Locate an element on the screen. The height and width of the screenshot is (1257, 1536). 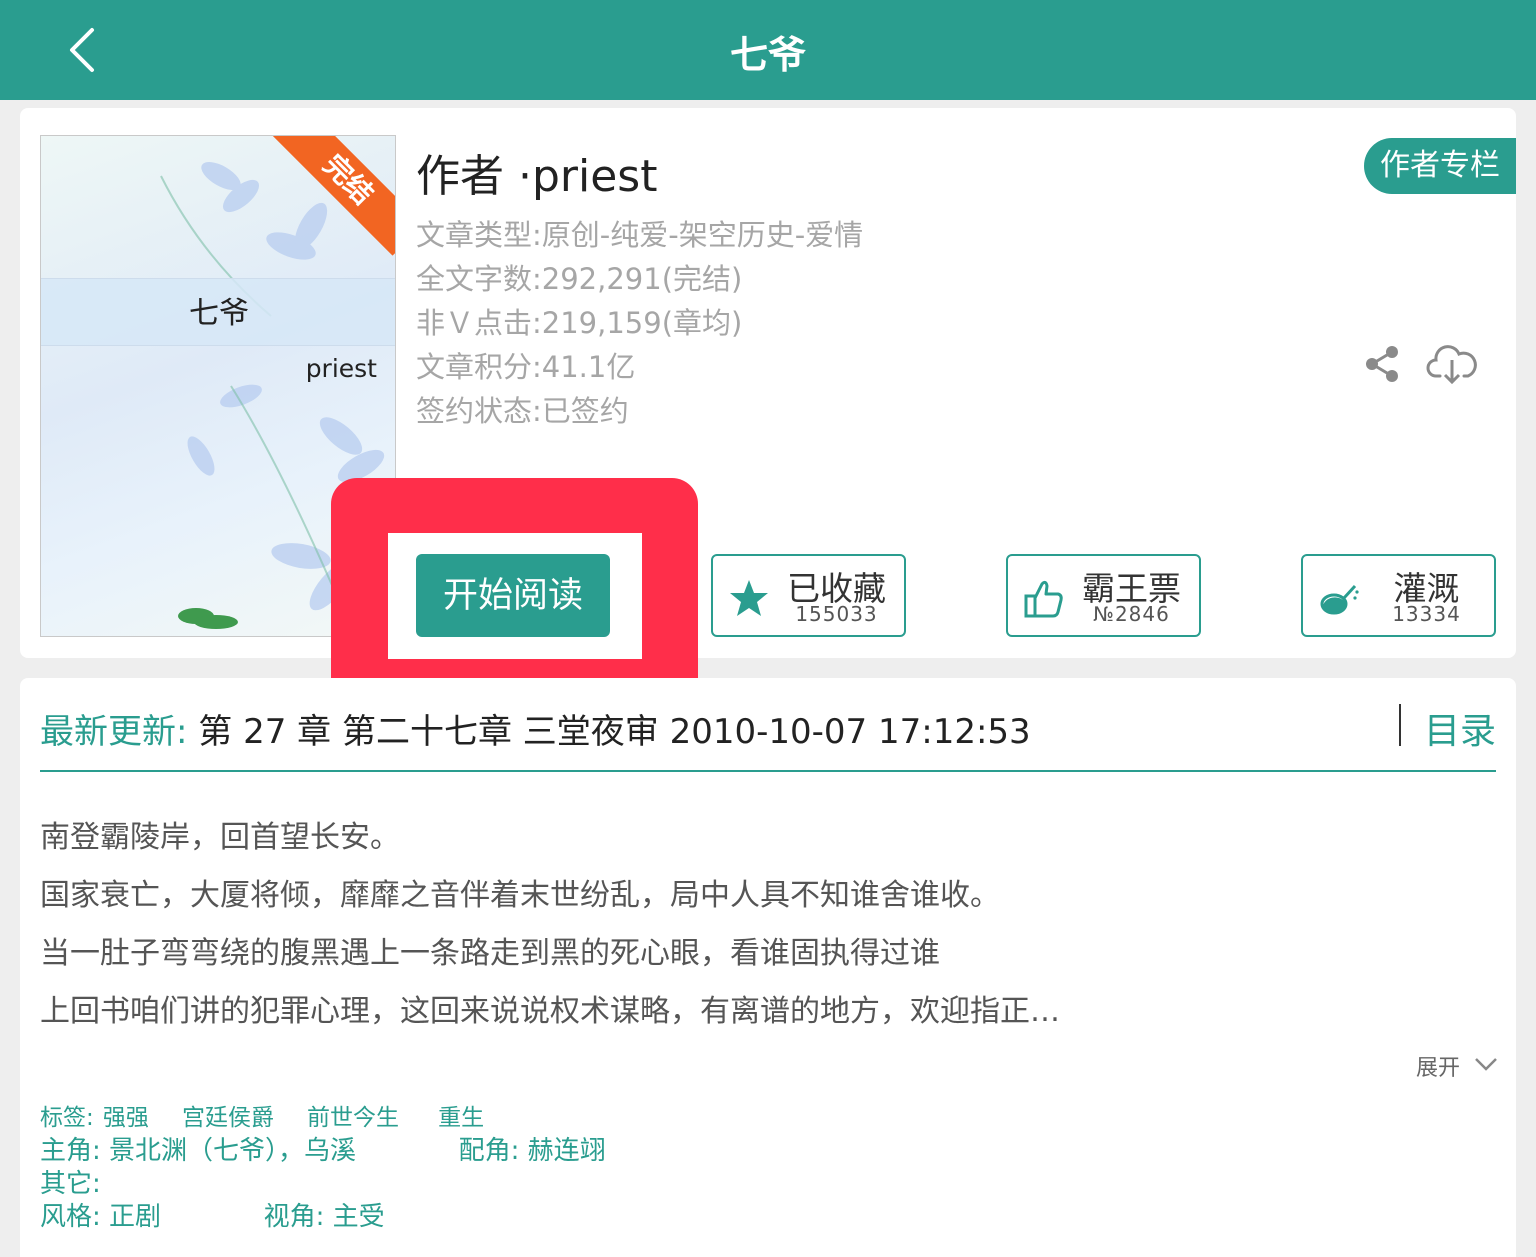
cover-title: 七爷 is located at coordinates (219, 313).